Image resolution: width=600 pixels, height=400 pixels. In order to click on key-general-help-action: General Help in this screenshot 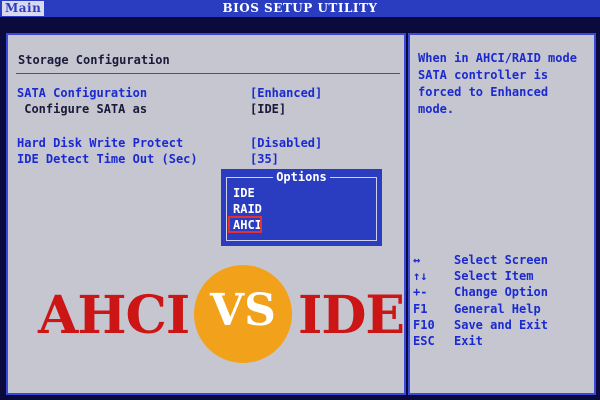, I will do `click(497, 309)`.